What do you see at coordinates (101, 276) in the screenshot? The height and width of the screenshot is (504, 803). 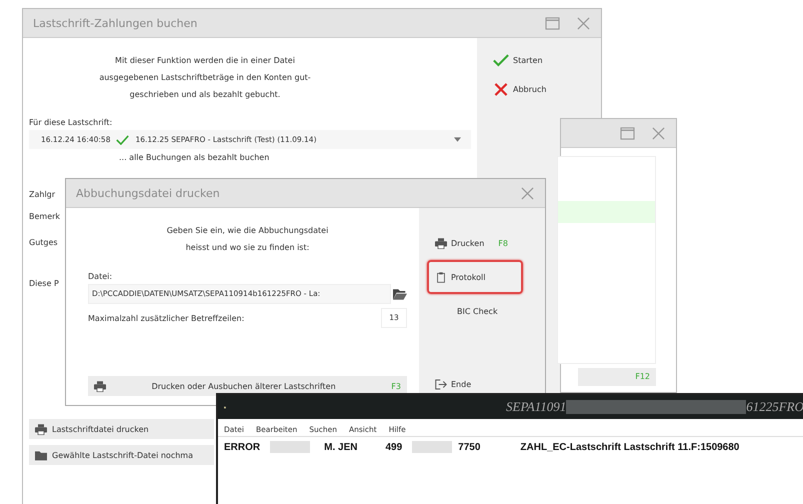 I see `file-label: Datei:` at bounding box center [101, 276].